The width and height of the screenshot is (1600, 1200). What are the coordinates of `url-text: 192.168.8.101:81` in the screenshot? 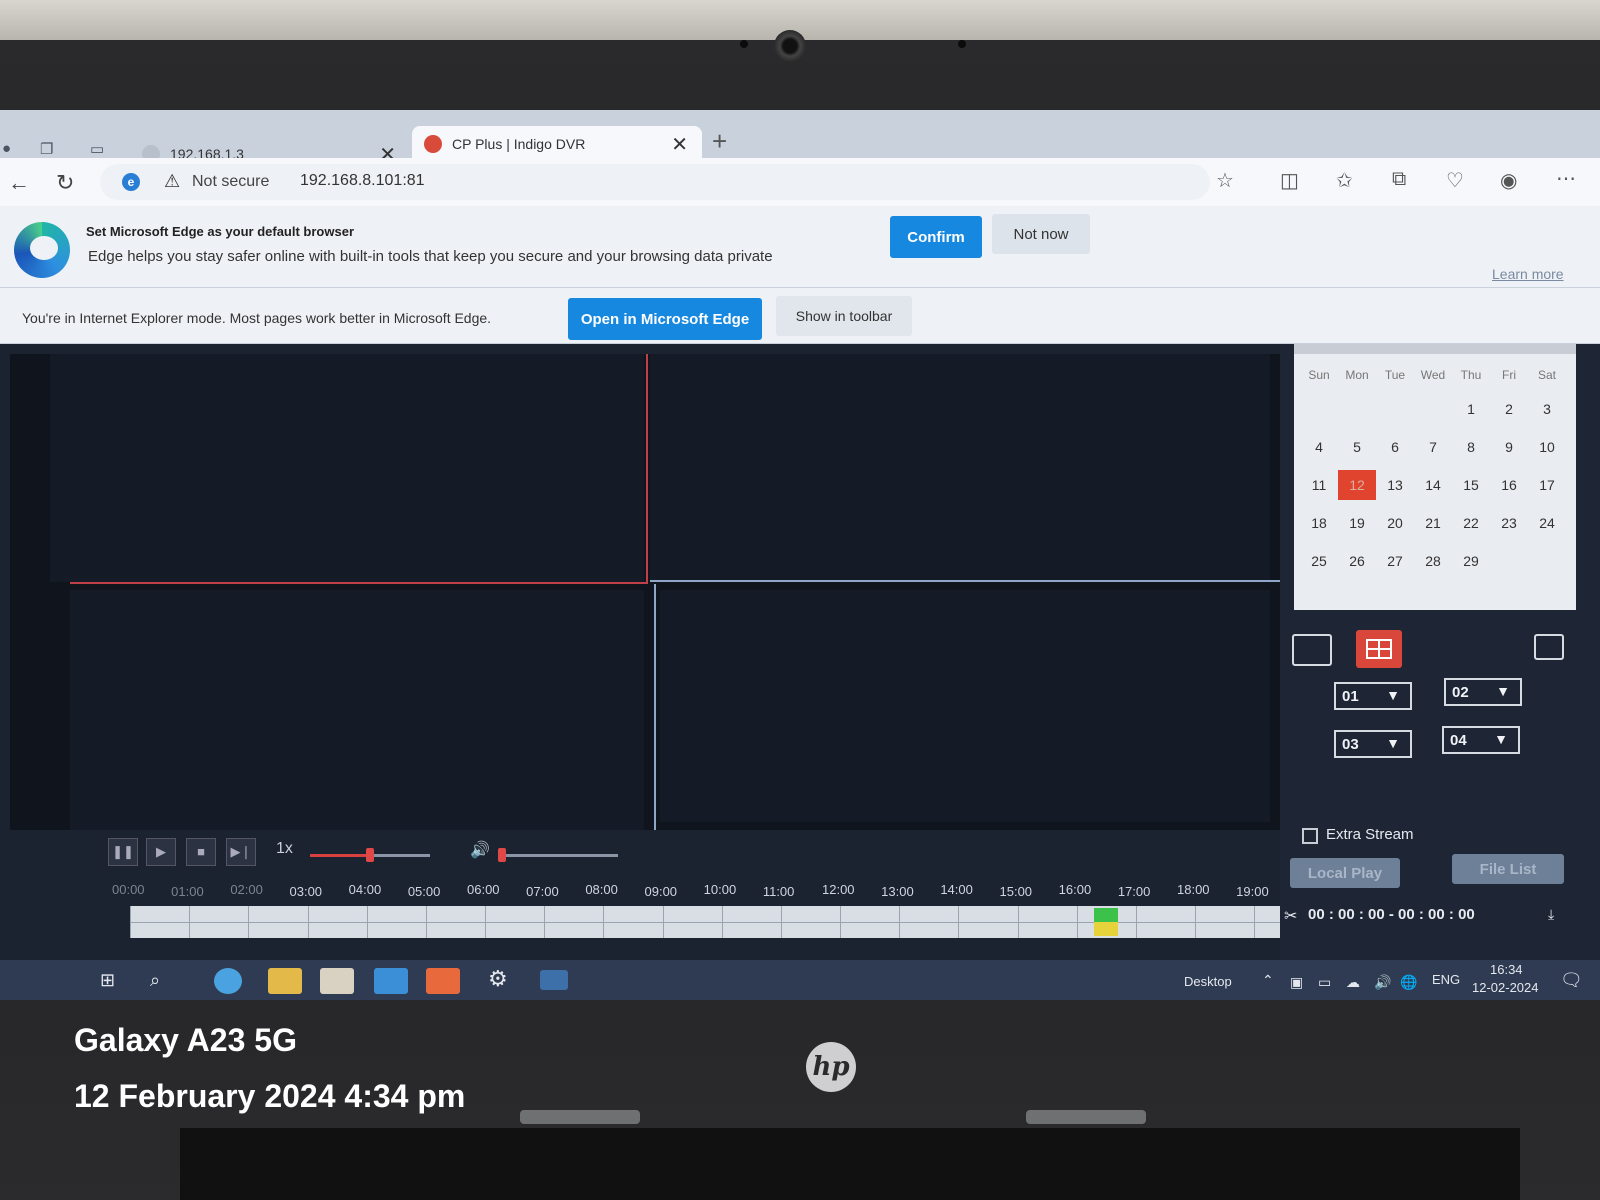 It's located at (362, 181).